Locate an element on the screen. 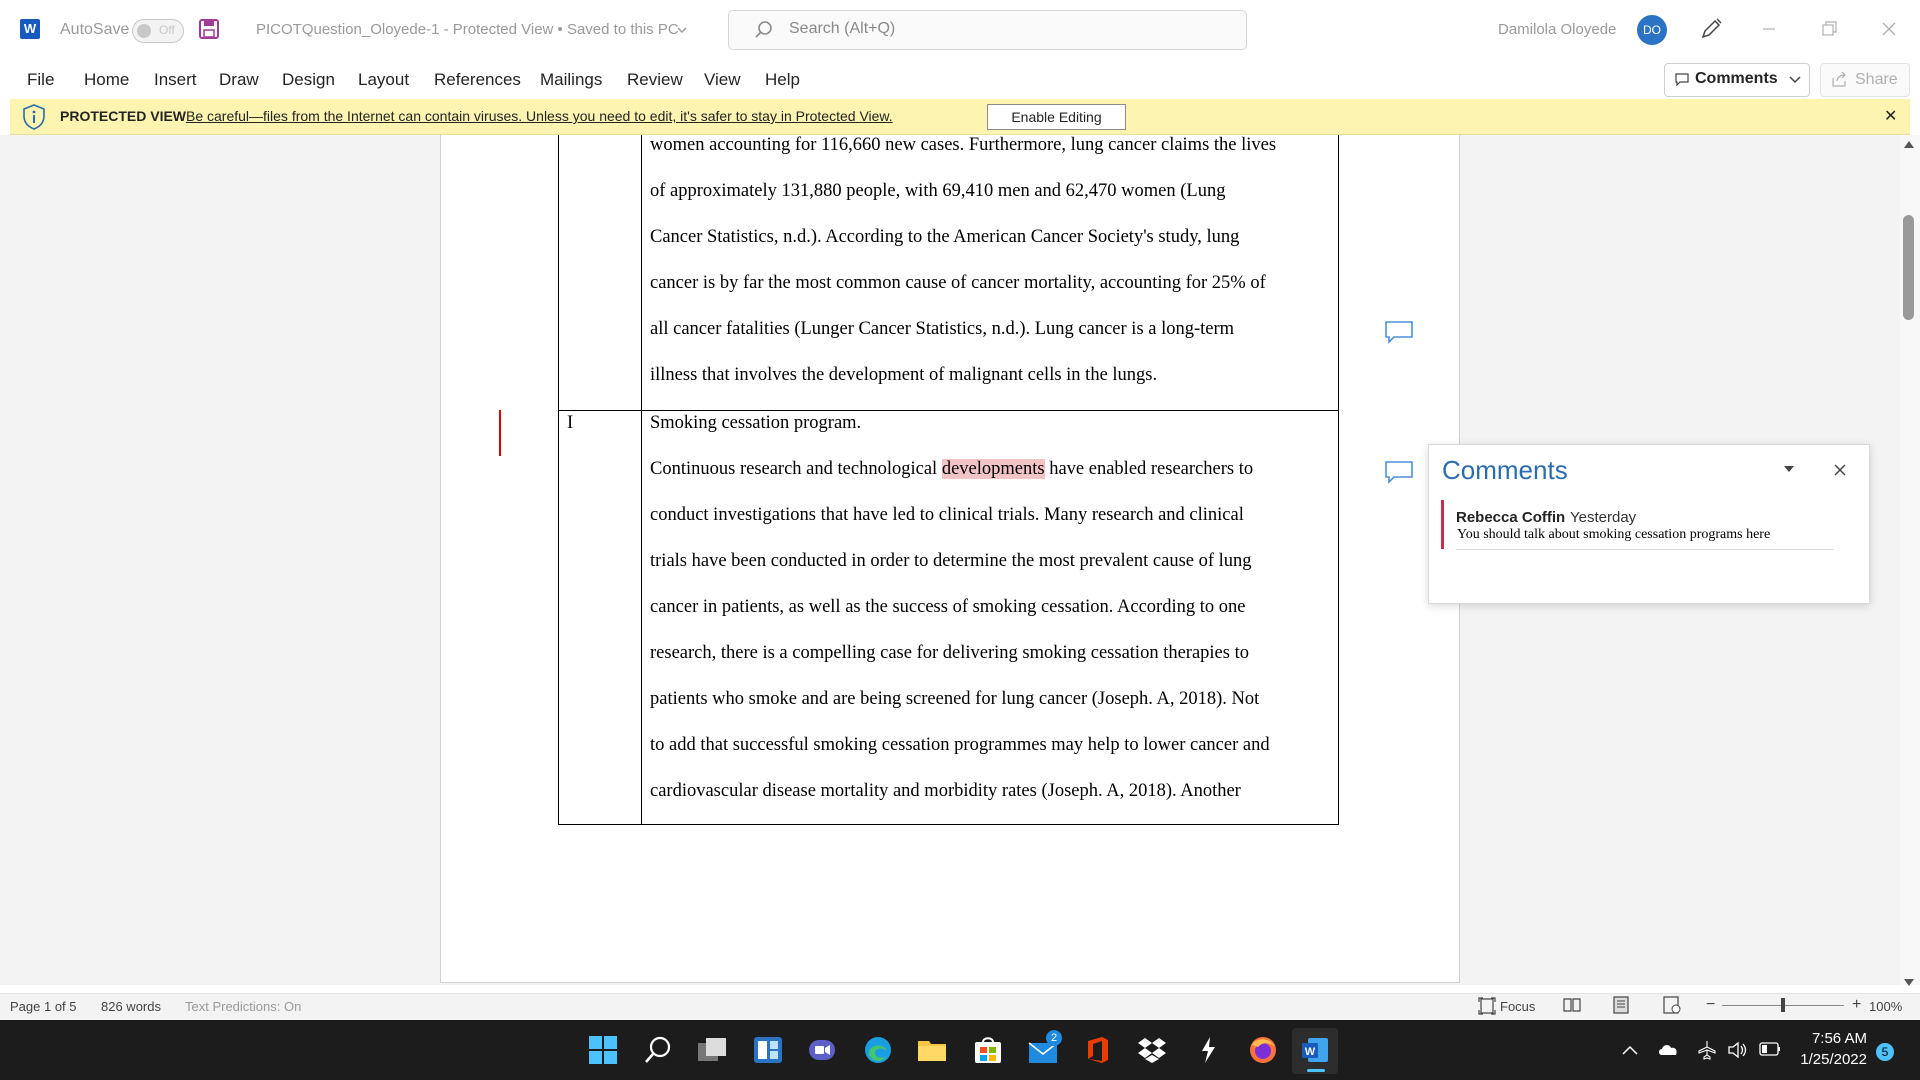 The image size is (1920, 1080). read-mode-icon is located at coordinates (1572, 1005).